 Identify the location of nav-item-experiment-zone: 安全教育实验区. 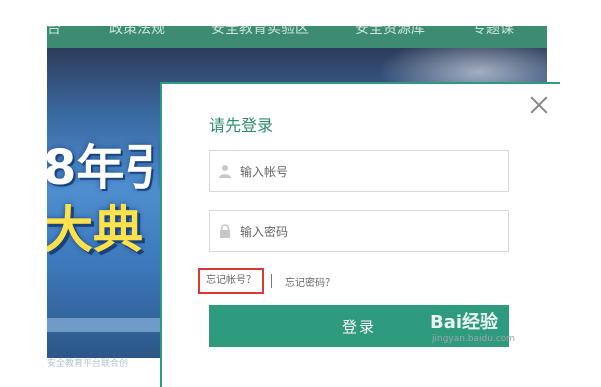
(260, 33).